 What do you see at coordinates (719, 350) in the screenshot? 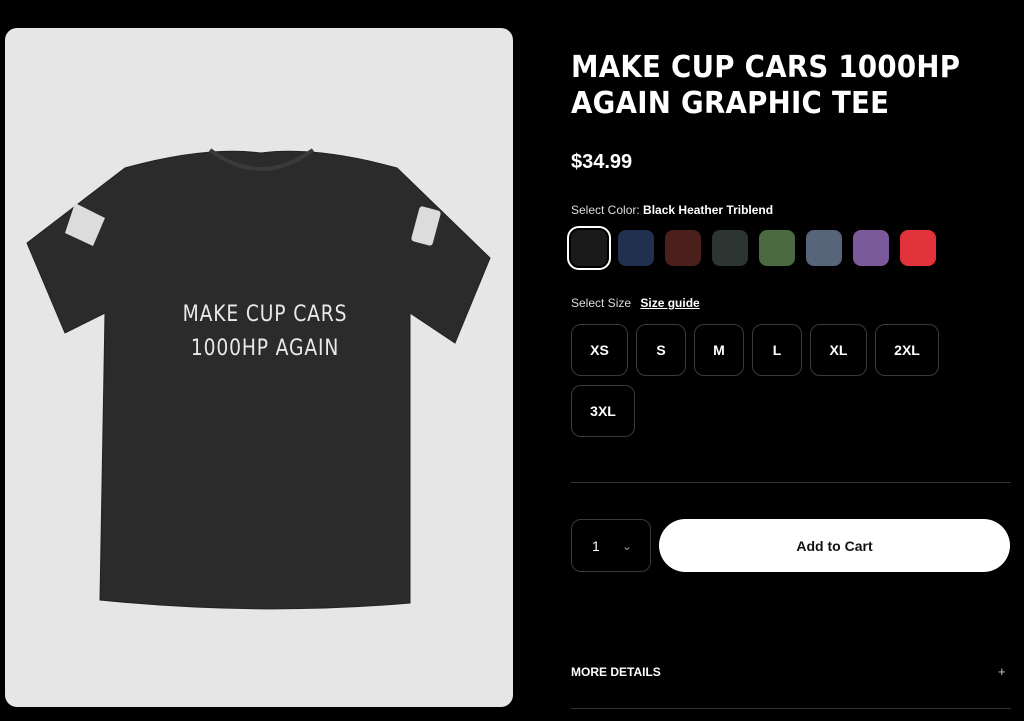
I see `size-m-button: M` at bounding box center [719, 350].